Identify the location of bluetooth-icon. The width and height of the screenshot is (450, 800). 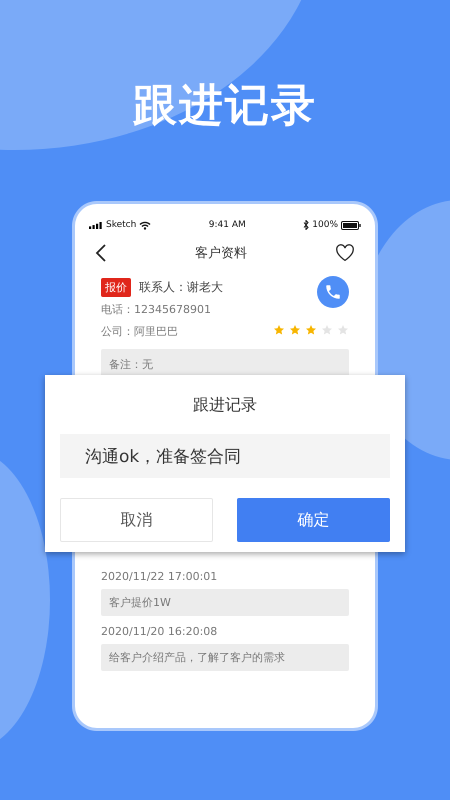
(306, 225).